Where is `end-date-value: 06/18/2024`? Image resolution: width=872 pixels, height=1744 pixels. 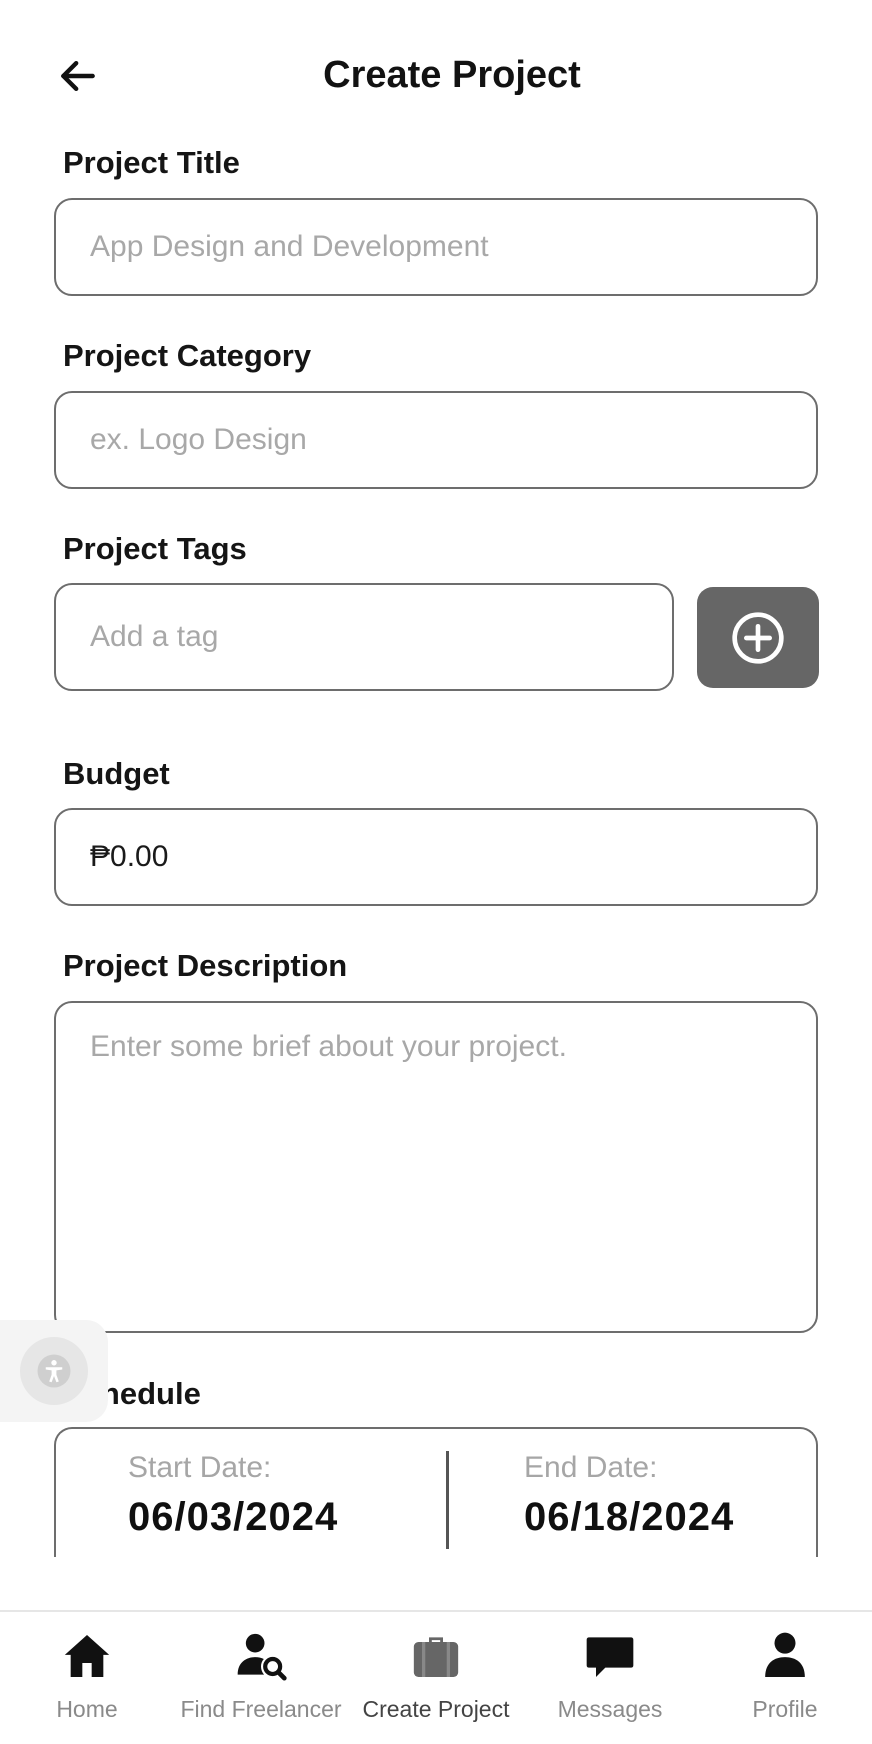 end-date-value: 06/18/2024 is located at coordinates (629, 1517).